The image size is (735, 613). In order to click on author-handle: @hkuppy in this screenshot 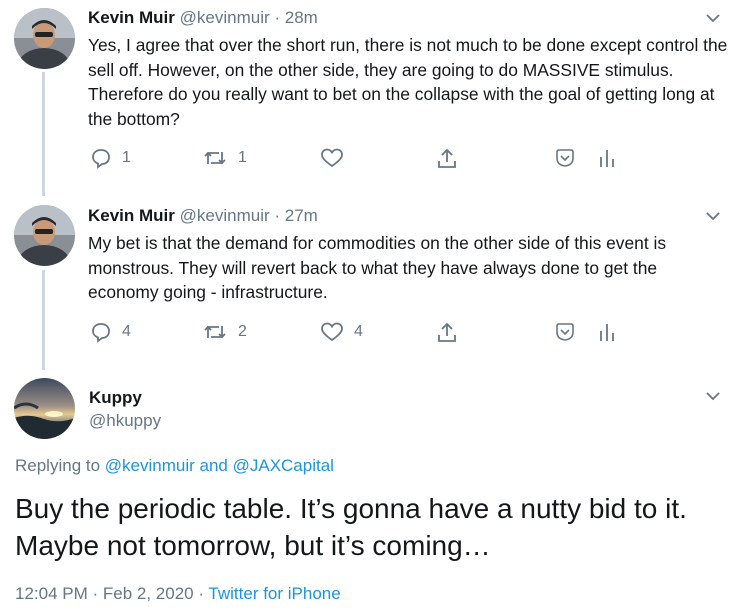, I will do `click(125, 421)`.